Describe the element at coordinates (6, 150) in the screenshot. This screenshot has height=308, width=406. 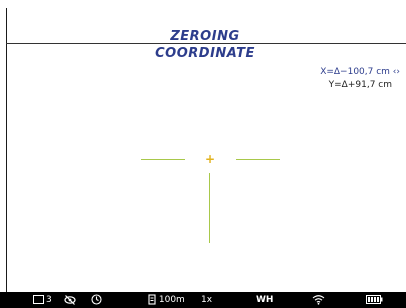
I see `left-frame-line` at that location.